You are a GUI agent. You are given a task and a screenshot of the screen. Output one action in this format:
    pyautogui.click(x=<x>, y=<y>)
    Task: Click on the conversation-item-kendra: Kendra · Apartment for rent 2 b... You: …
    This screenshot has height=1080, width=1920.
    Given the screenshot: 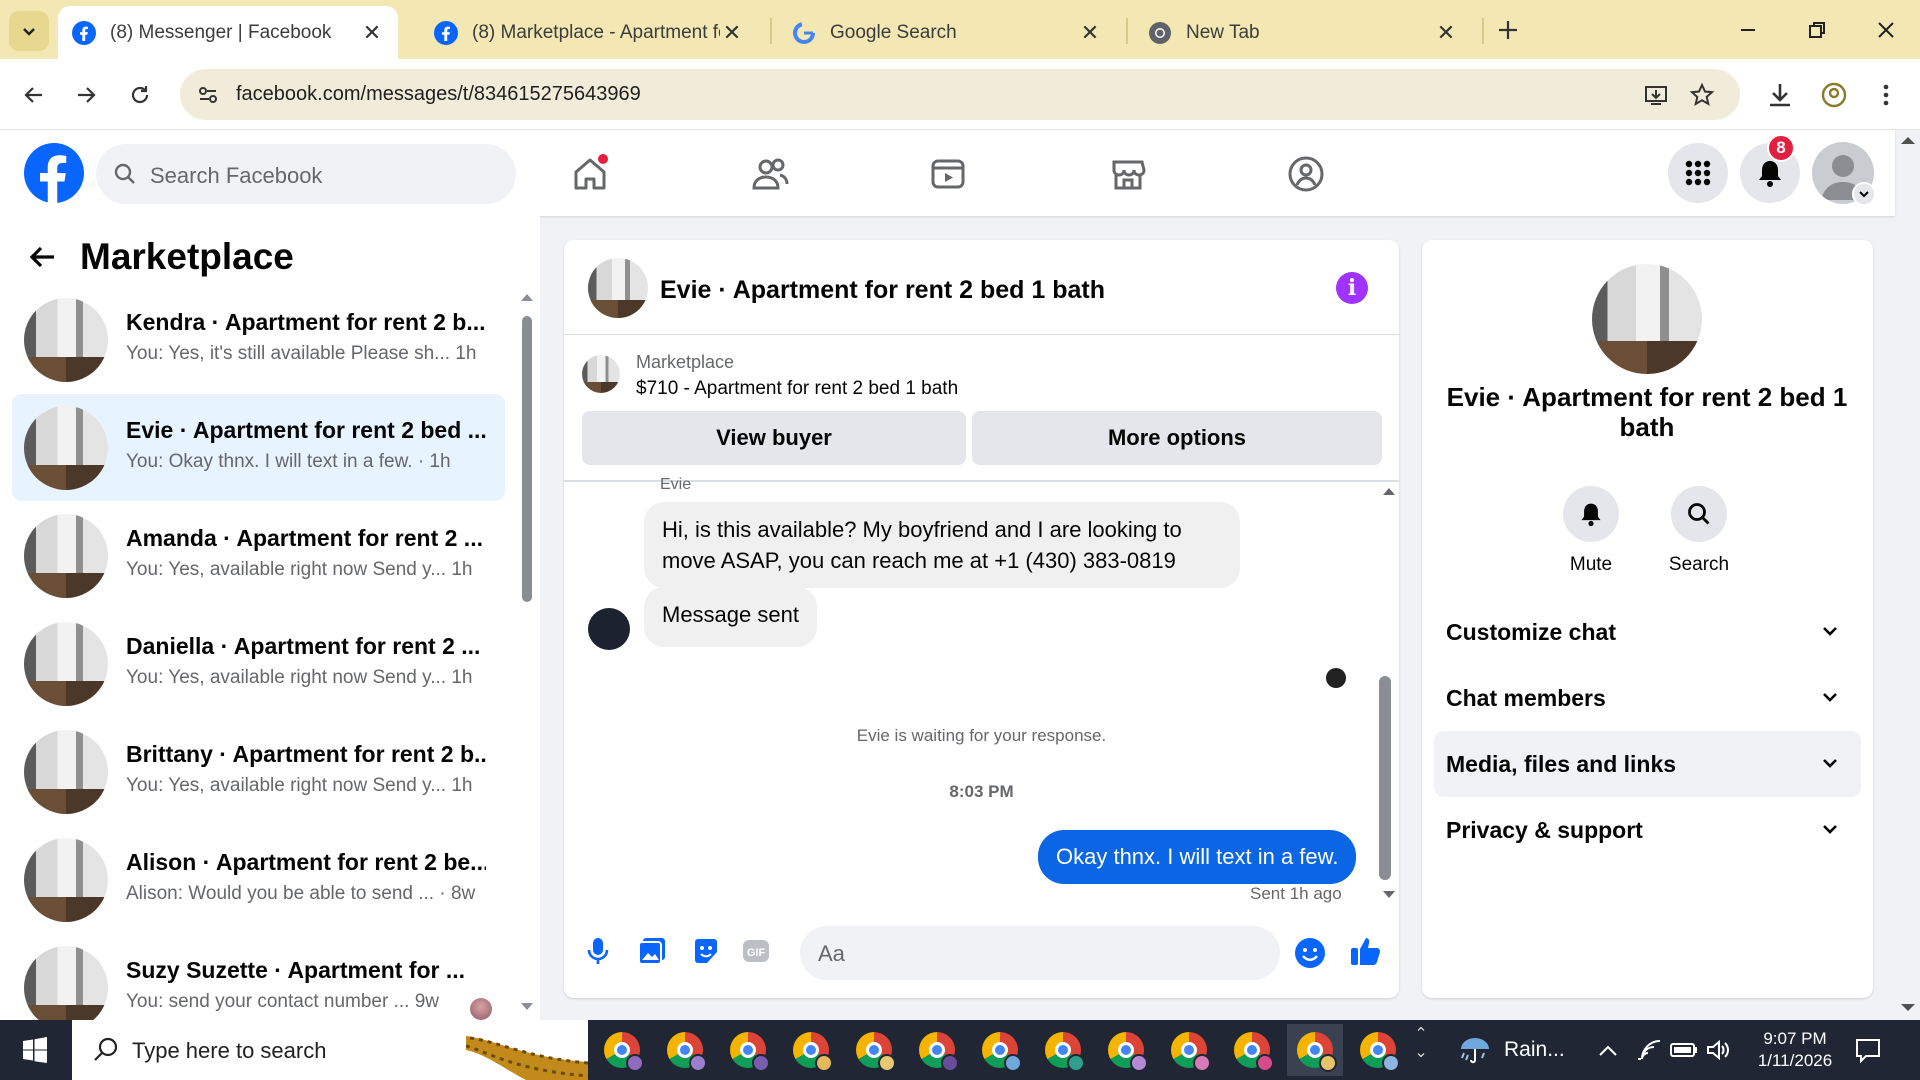 What is the action you would take?
    pyautogui.click(x=258, y=339)
    